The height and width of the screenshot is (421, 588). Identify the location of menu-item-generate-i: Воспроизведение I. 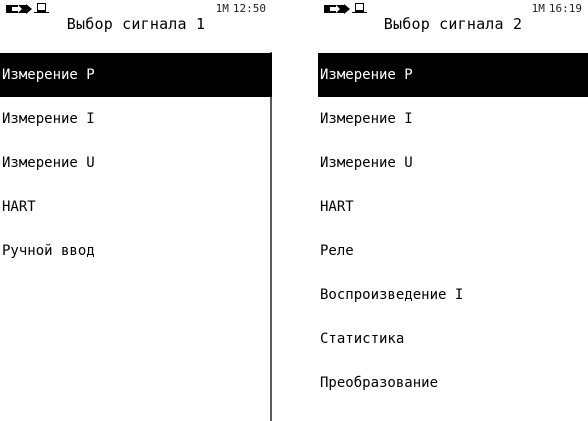
(453, 295).